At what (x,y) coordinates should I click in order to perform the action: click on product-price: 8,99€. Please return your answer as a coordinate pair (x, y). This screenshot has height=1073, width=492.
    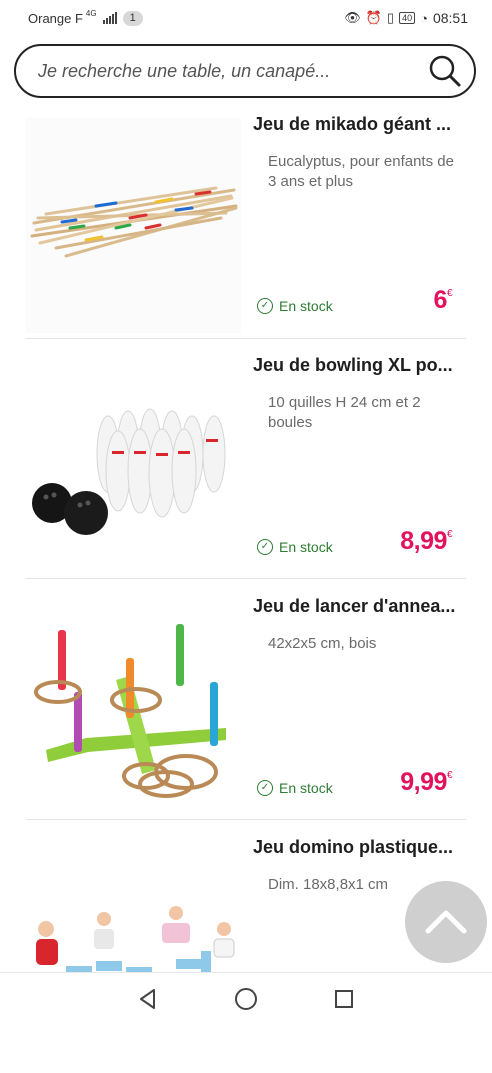
    Looking at the image, I should click on (426, 541).